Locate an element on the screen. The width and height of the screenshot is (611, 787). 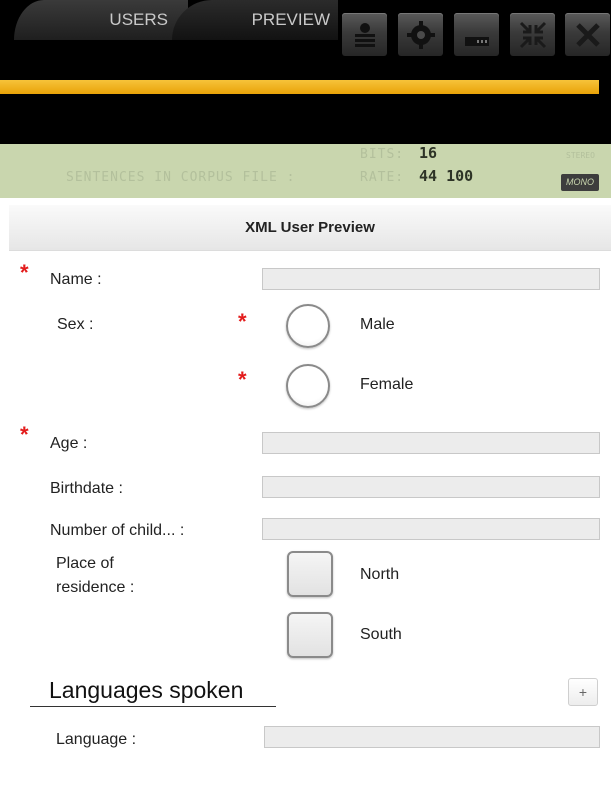
tab-preview-label: PREVIEW is located at coordinates (290, 19).